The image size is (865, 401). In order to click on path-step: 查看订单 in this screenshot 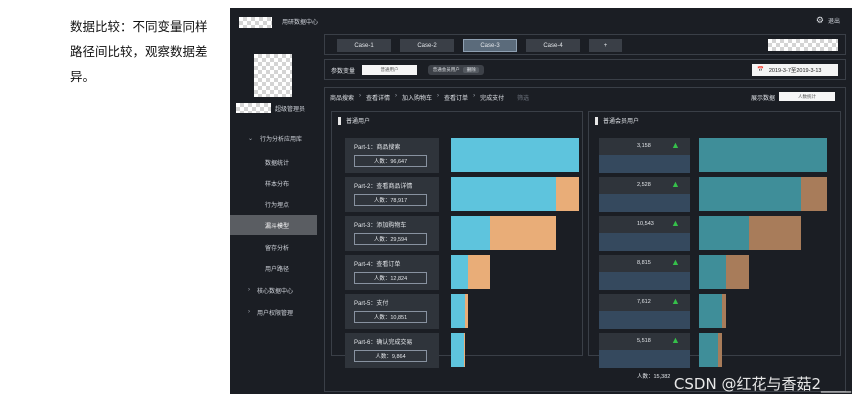, I will do `click(456, 97)`.